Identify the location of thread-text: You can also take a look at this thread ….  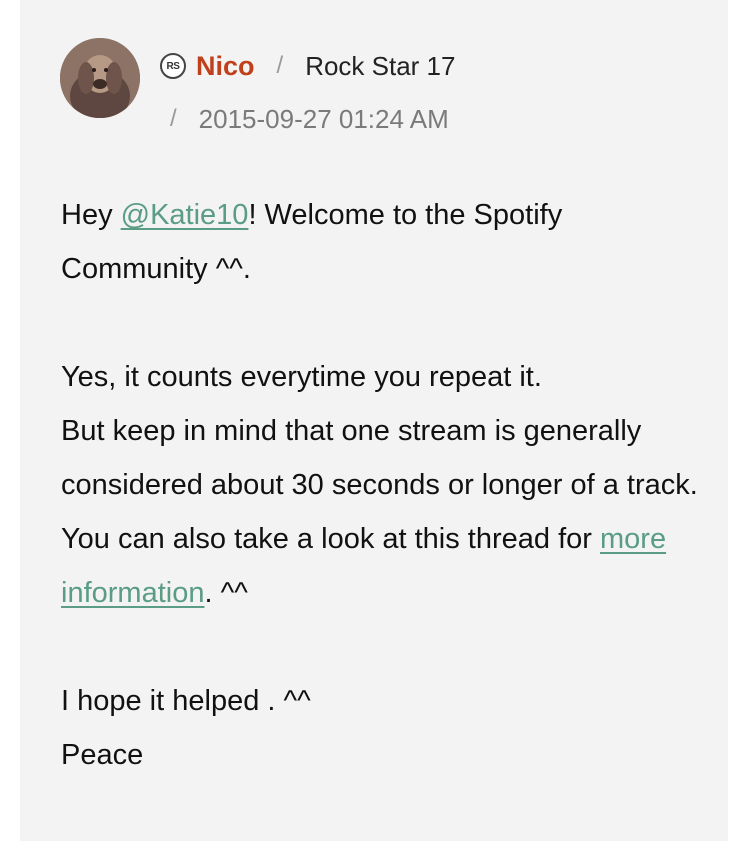
(330, 539).